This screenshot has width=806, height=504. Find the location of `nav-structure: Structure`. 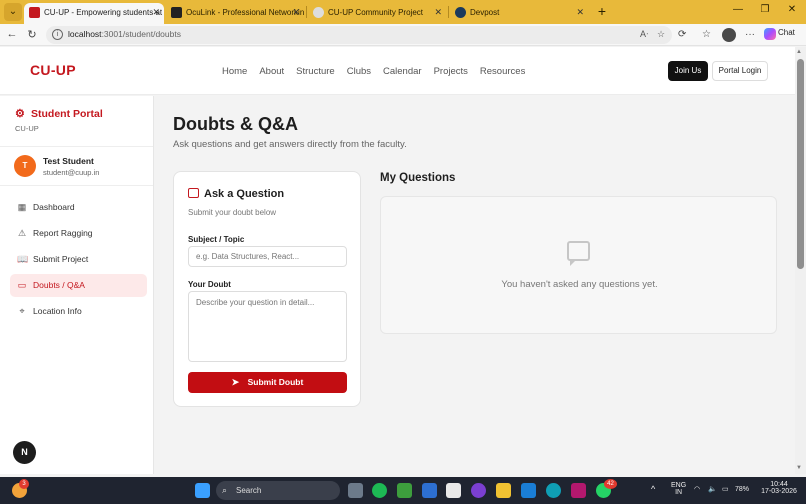

nav-structure: Structure is located at coordinates (315, 71).